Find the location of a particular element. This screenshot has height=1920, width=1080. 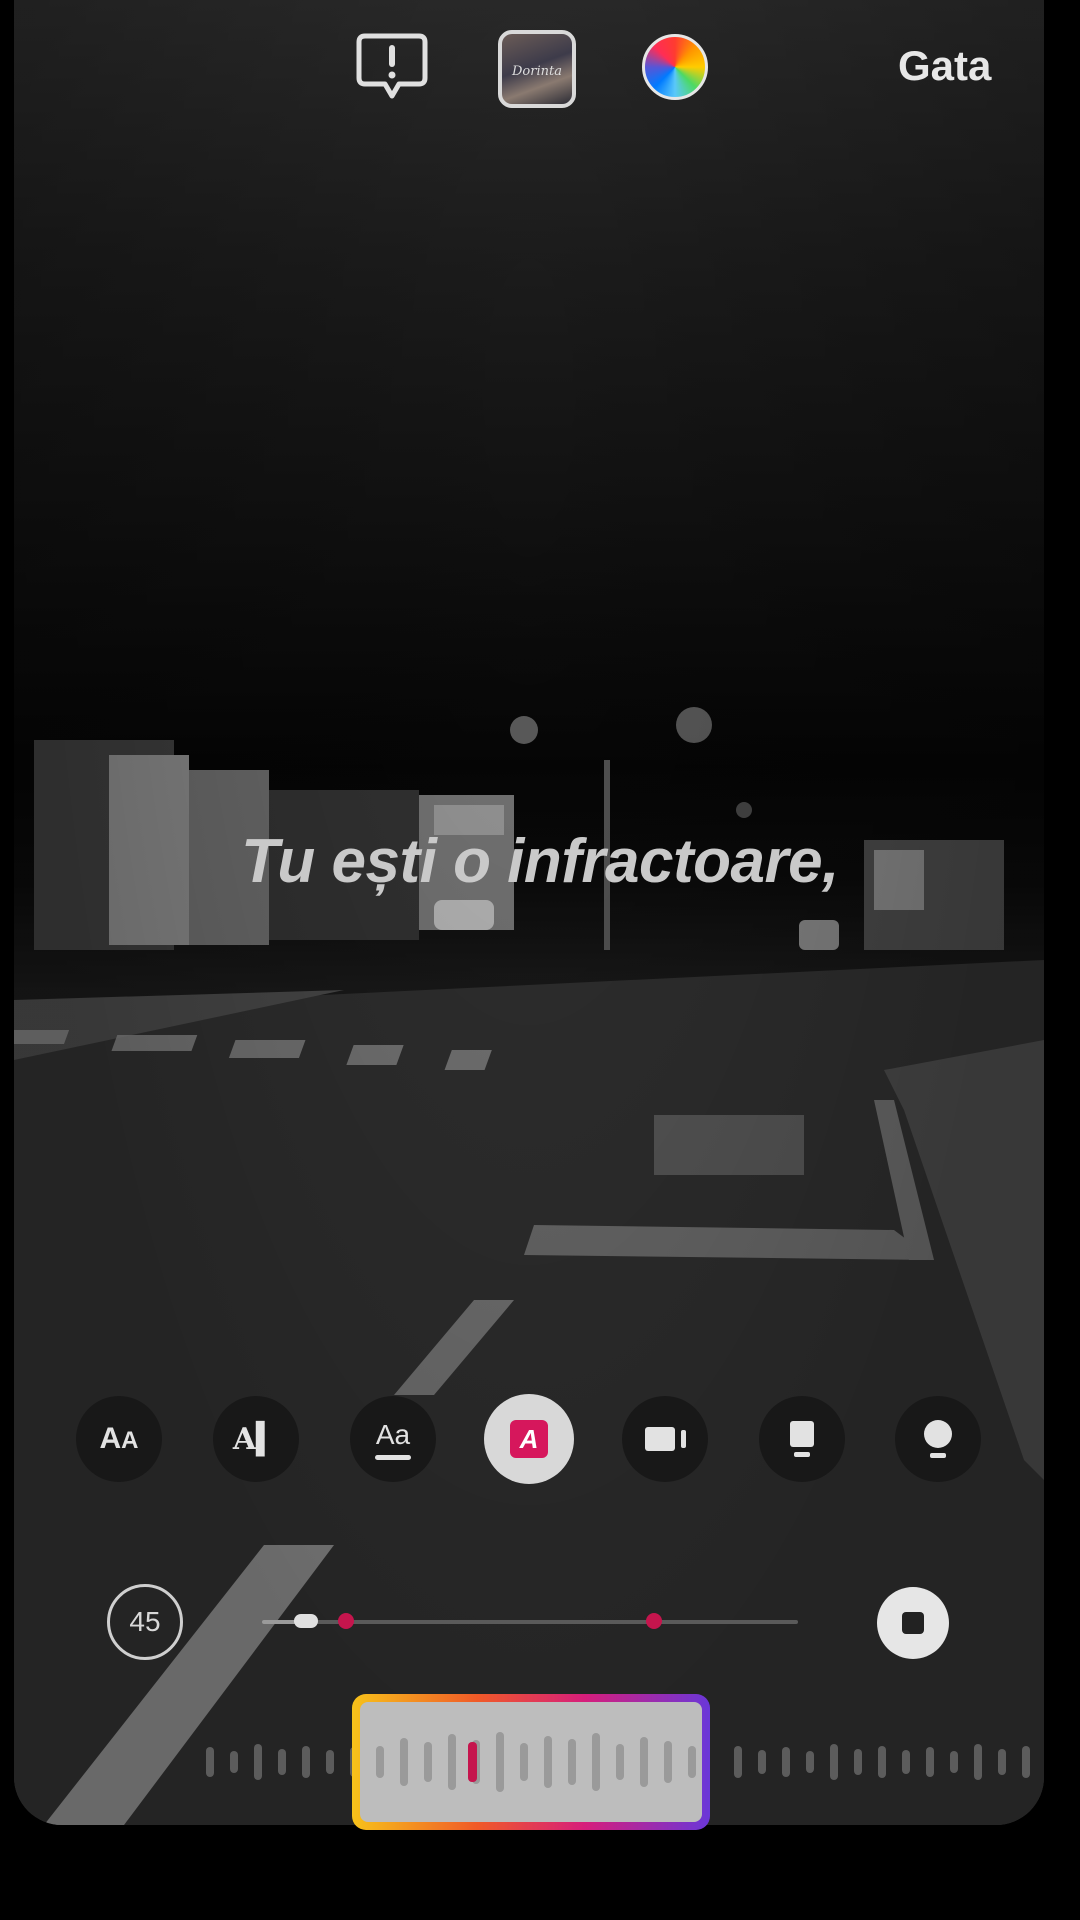

stop-button is located at coordinates (913, 1623).